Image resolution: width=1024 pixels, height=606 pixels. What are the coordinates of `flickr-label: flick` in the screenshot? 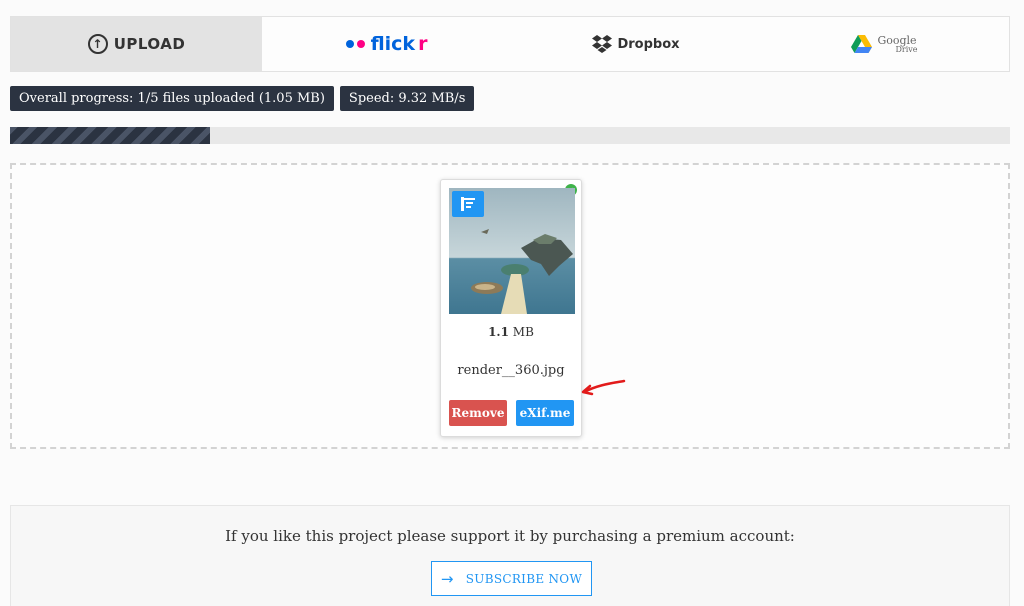 It's located at (393, 44).